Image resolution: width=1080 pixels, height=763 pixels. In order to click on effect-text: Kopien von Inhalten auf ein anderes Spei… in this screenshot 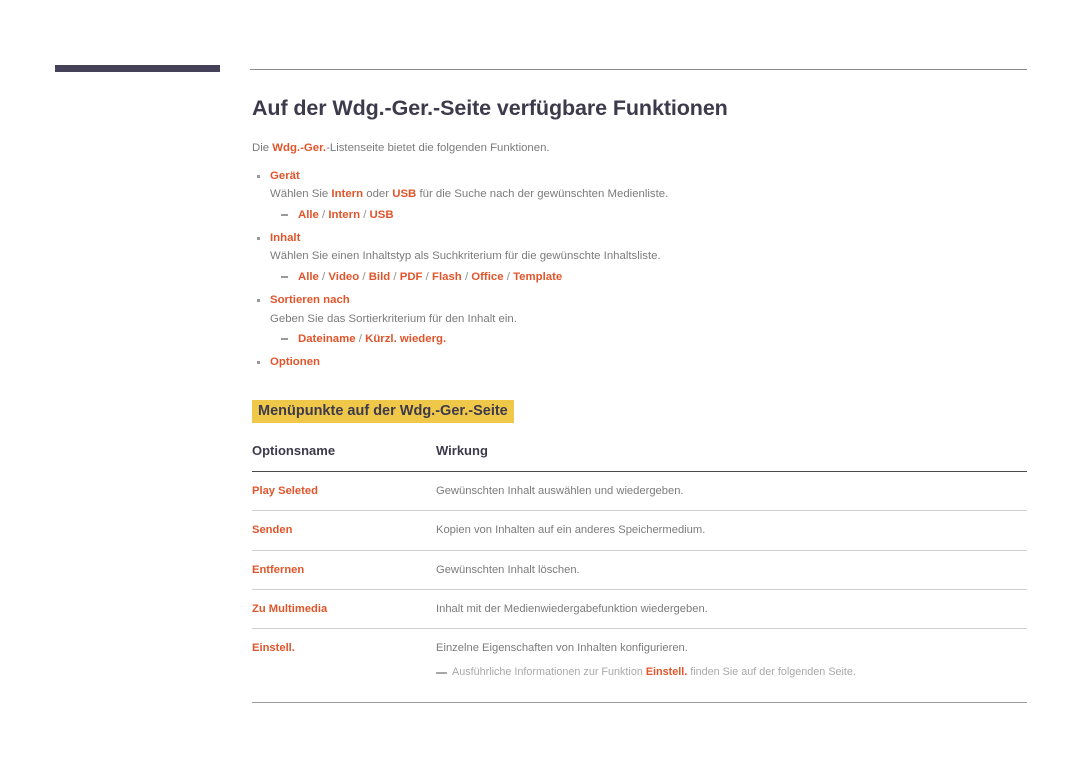, I will do `click(571, 530)`.